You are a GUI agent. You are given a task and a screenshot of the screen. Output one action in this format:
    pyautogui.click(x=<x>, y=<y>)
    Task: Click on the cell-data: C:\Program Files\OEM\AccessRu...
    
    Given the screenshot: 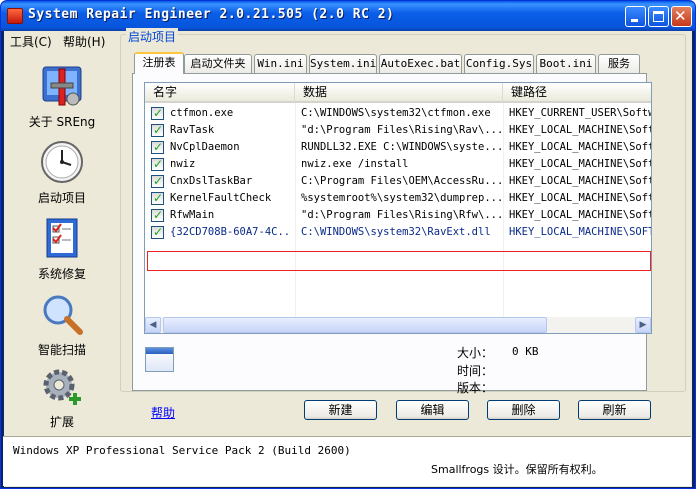 What is the action you would take?
    pyautogui.click(x=401, y=181)
    